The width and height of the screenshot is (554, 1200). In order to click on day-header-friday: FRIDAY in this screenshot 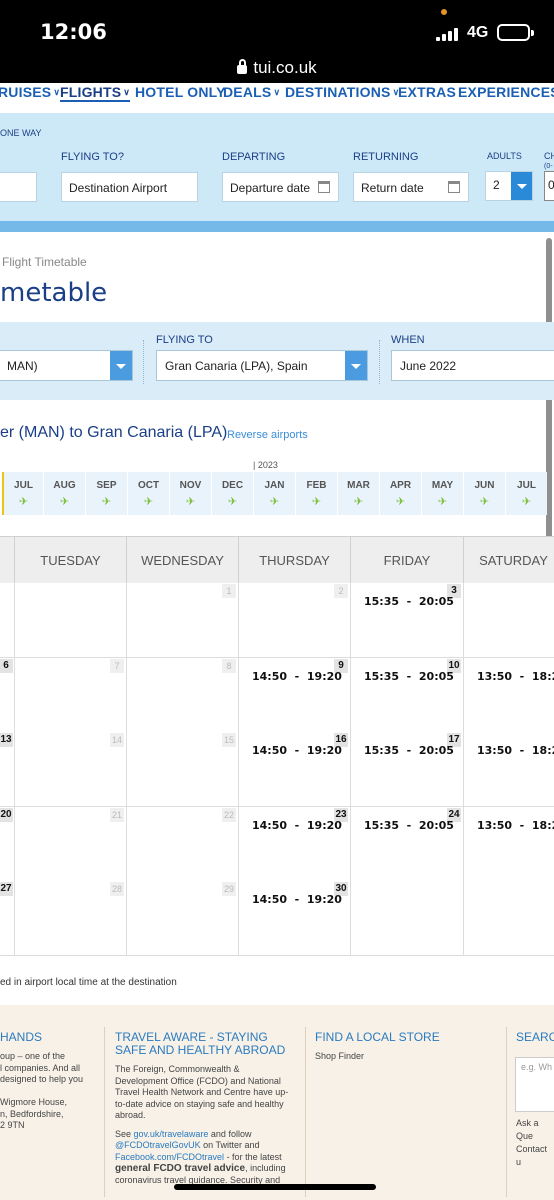, I will do `click(407, 559)`.